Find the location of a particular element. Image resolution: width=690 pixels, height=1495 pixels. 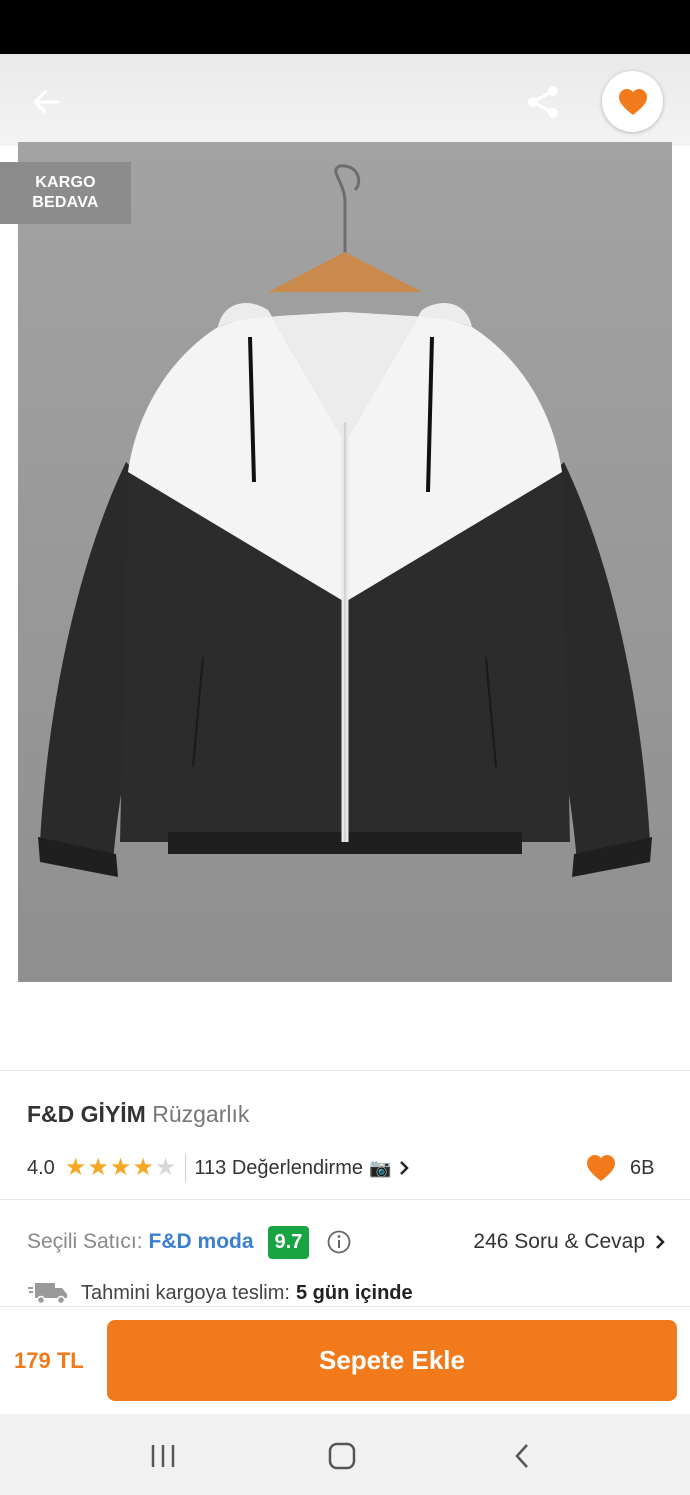

home-button is located at coordinates (342, 1456).